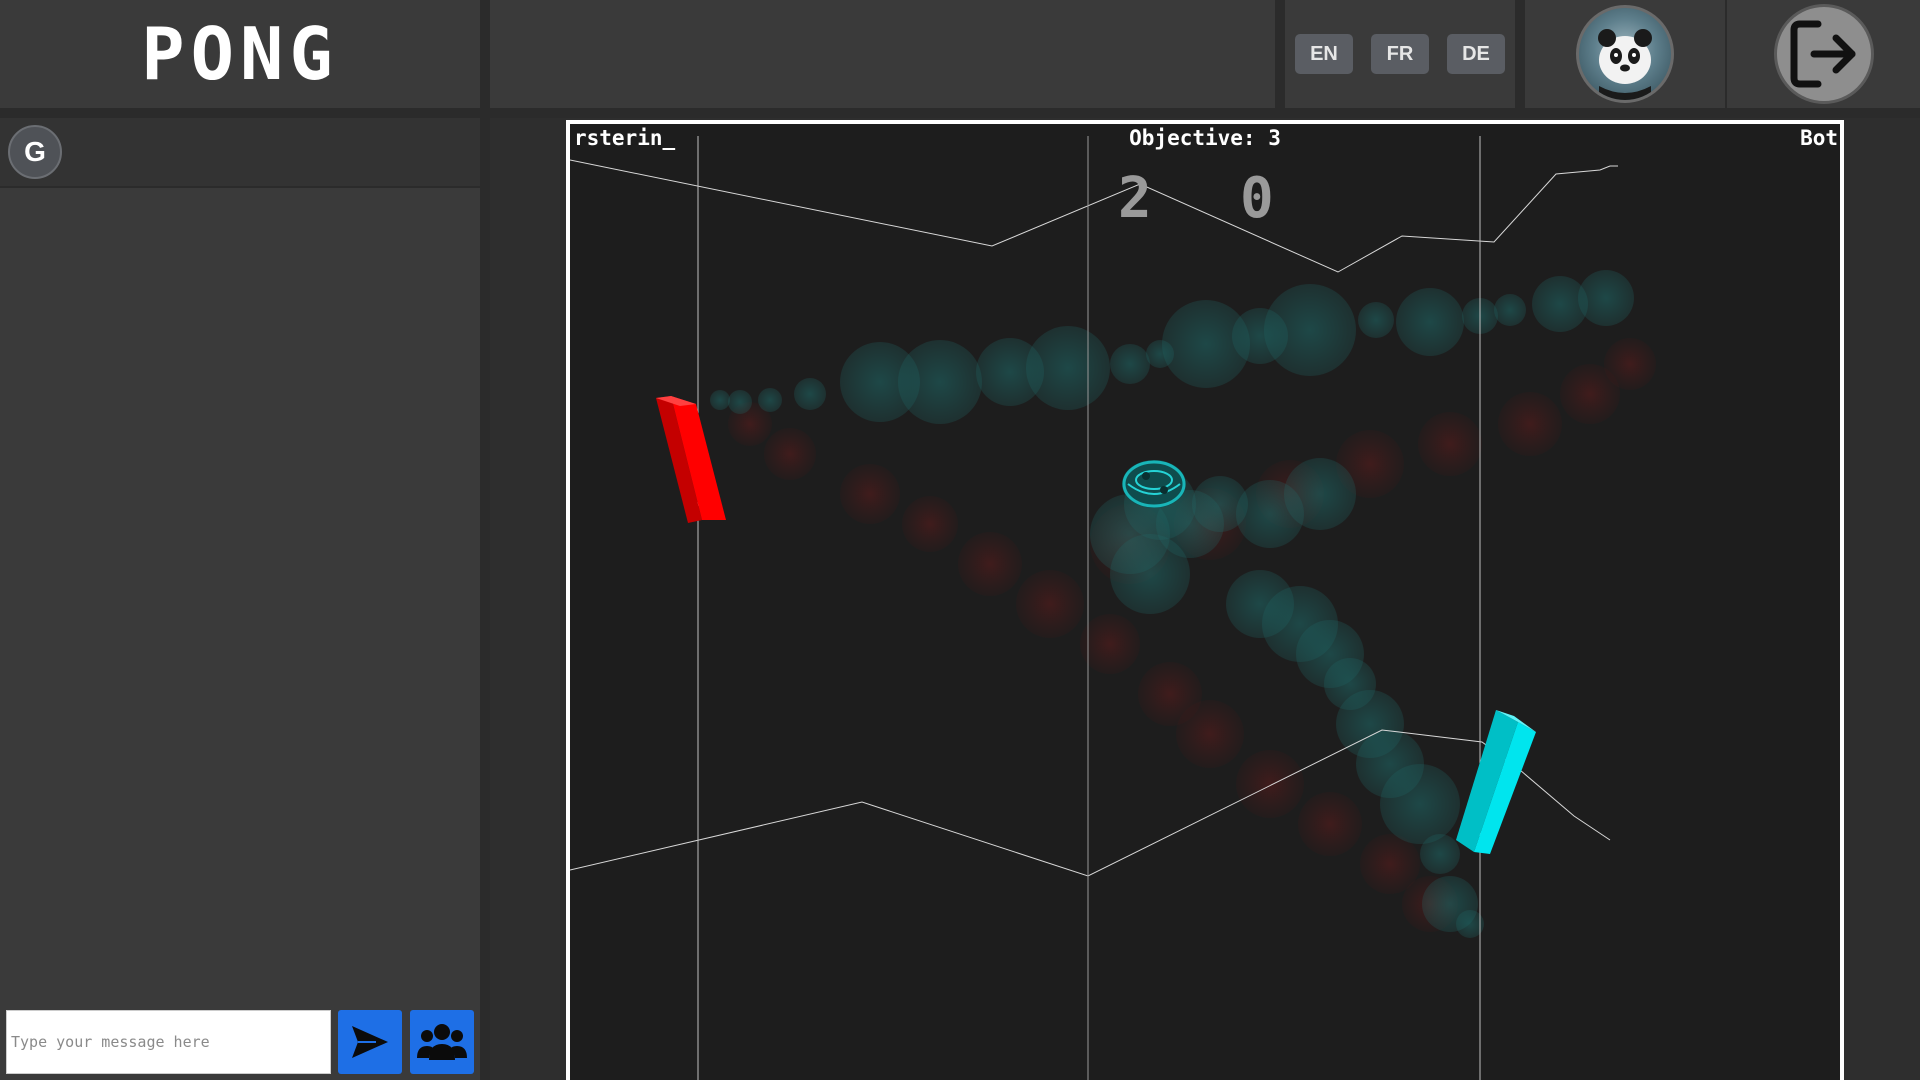 The width and height of the screenshot is (1920, 1080). I want to click on friends-icon, so click(442, 1042).